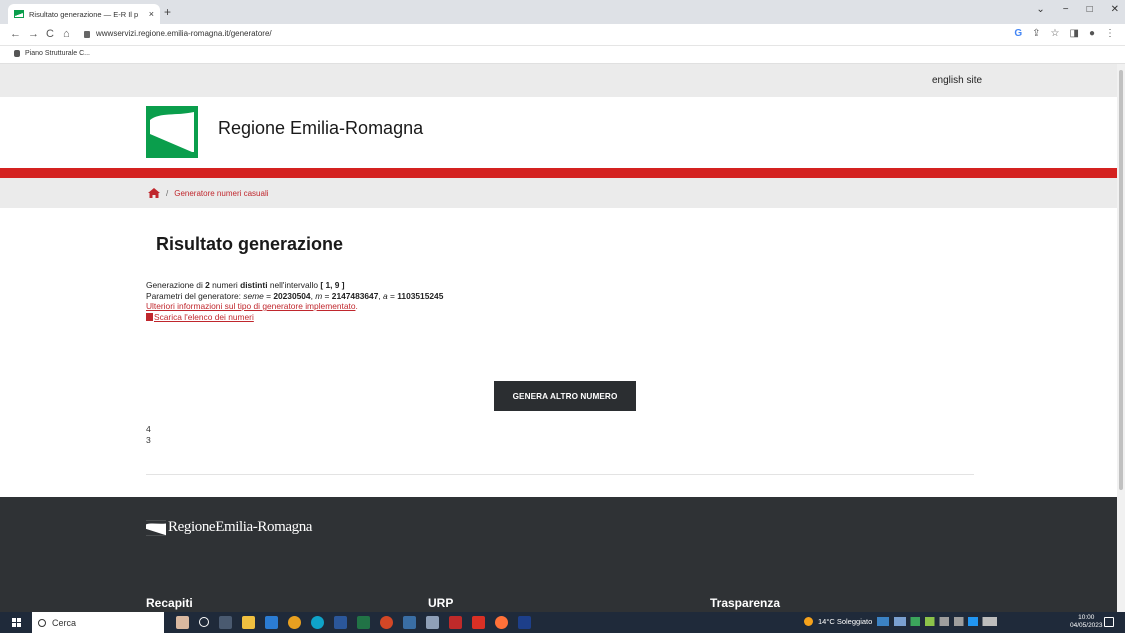  What do you see at coordinates (19, 14) in the screenshot?
I see `site-favicon-icon` at bounding box center [19, 14].